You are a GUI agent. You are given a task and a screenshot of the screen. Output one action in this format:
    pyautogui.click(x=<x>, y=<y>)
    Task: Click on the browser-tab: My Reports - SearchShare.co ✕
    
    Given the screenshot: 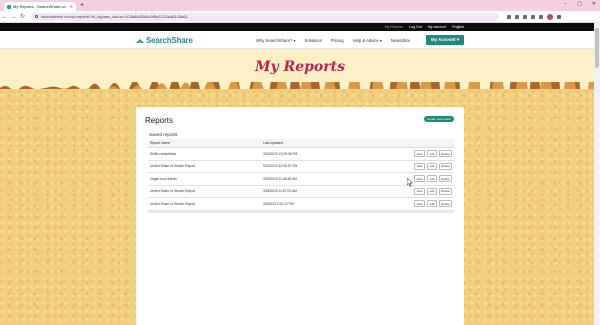 What is the action you would take?
    pyautogui.click(x=40, y=6)
    